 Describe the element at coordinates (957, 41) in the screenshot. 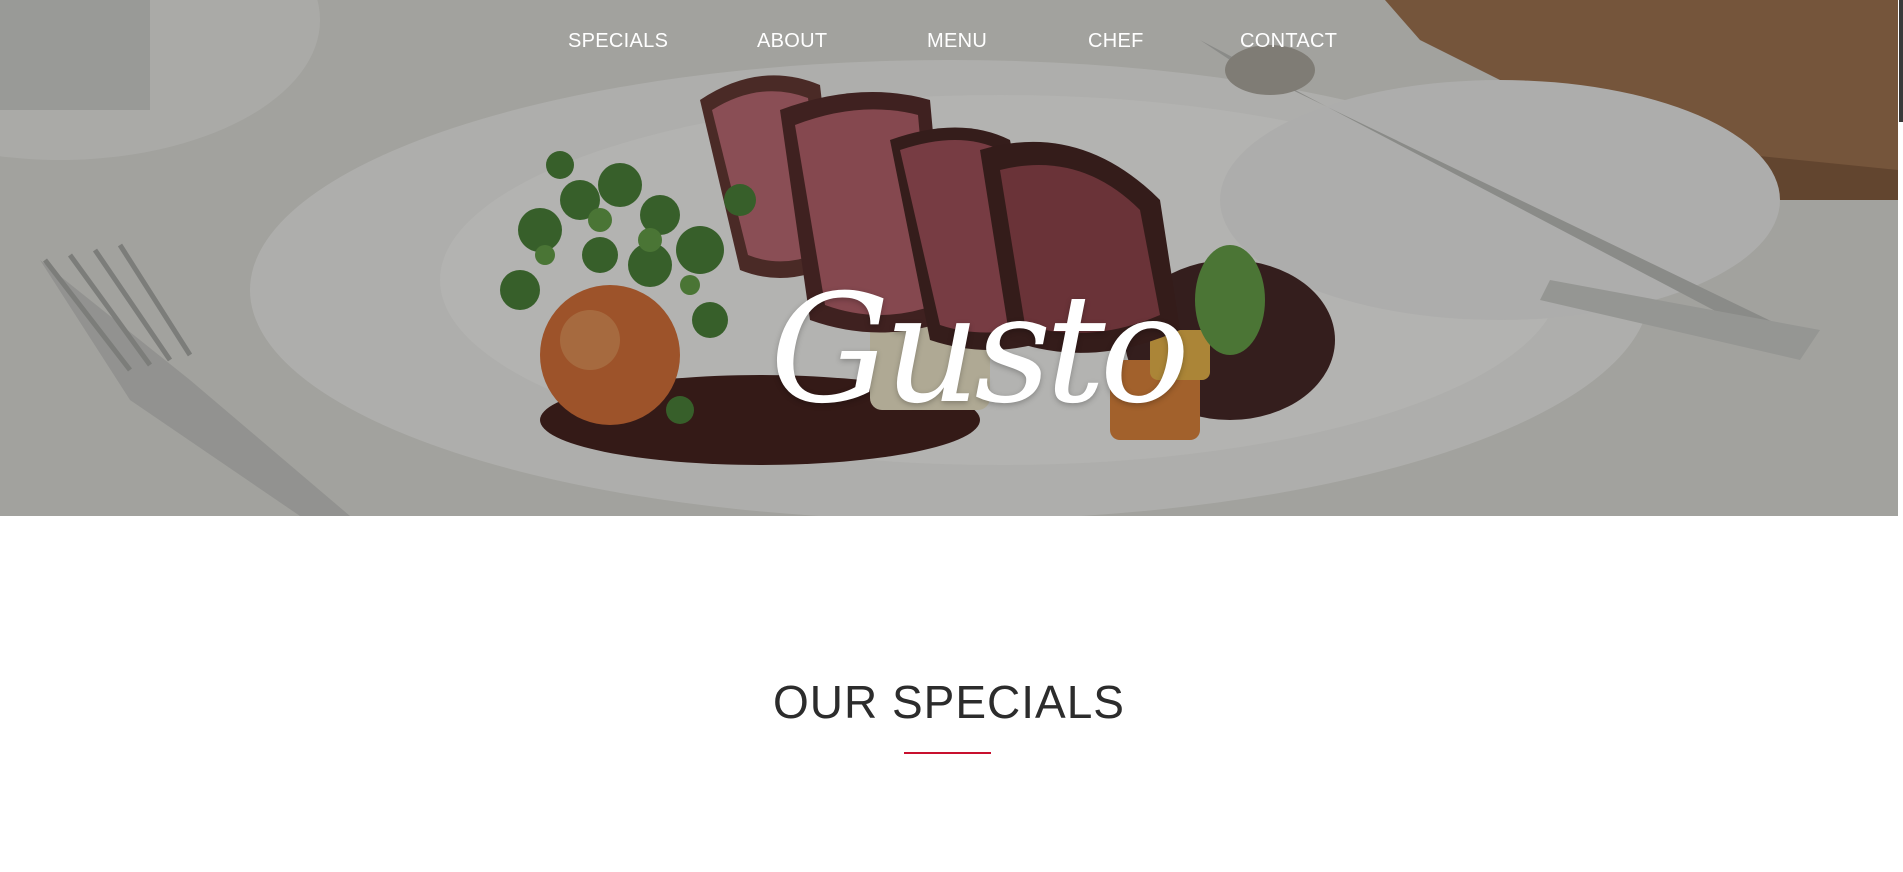

I see `nav-item-menu: MENU` at that location.